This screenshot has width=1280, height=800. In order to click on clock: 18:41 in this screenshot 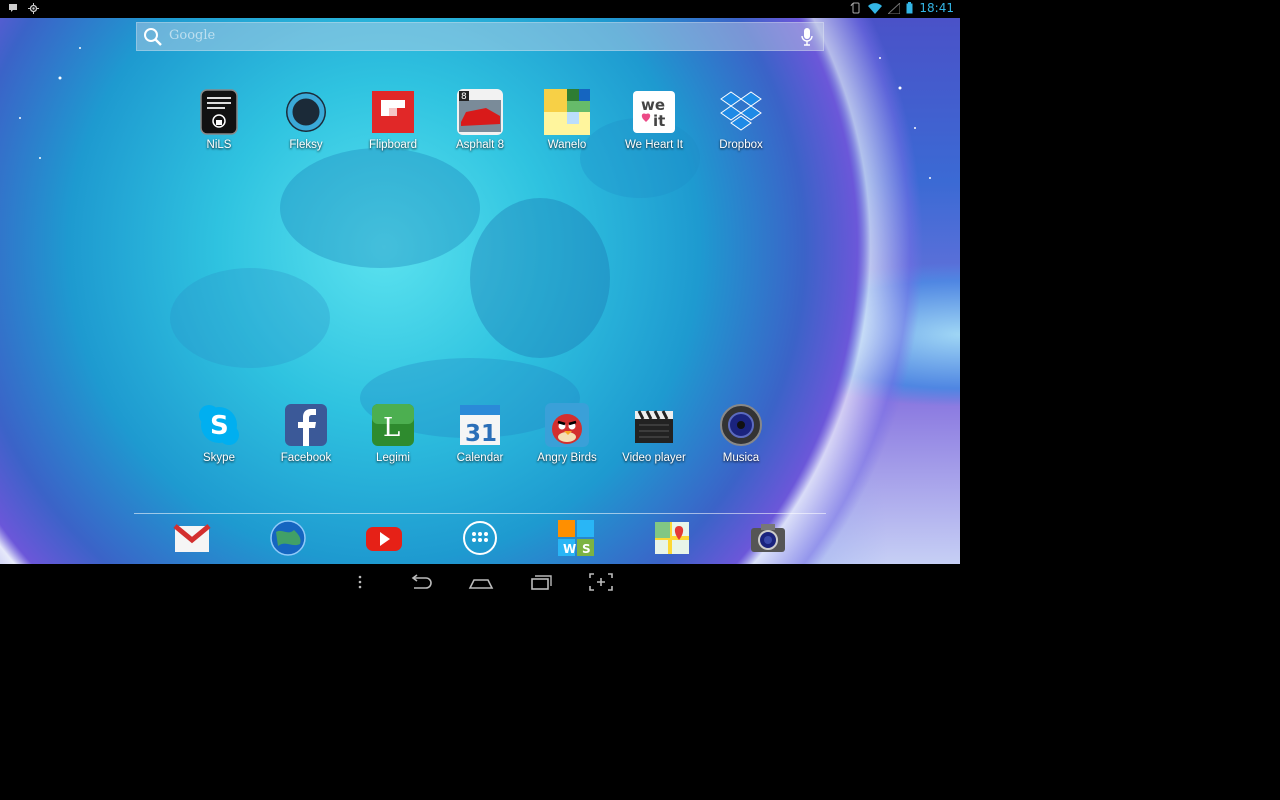, I will do `click(936, 8)`.